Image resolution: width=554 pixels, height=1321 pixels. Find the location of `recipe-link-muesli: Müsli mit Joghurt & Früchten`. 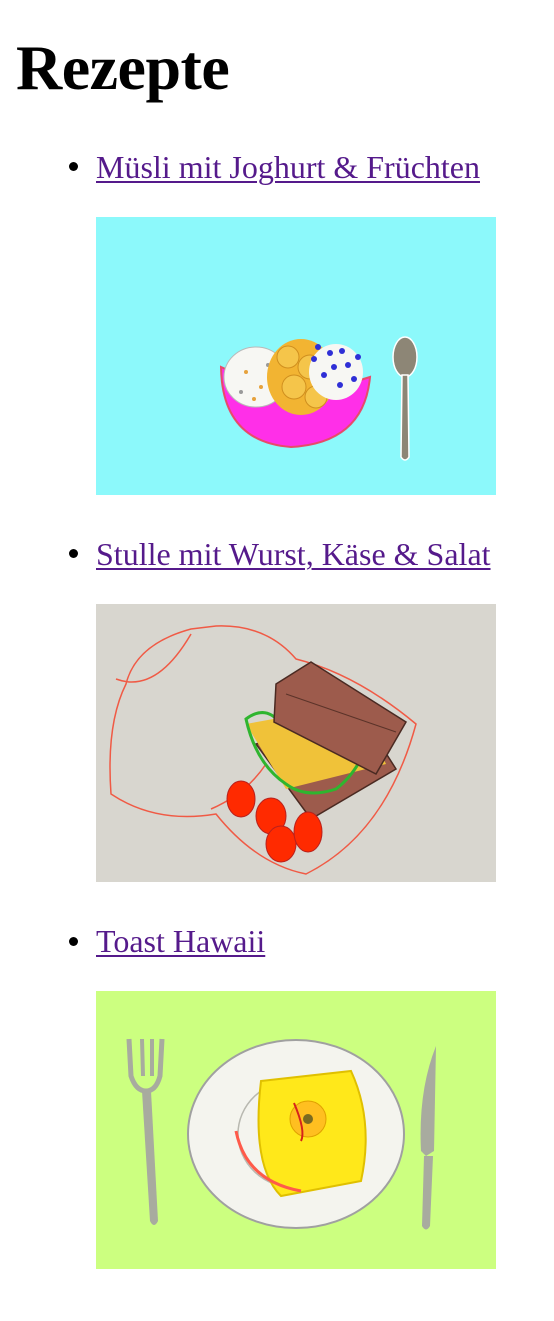

recipe-link-muesli: Müsli mit Joghurt & Früchten is located at coordinates (288, 167).